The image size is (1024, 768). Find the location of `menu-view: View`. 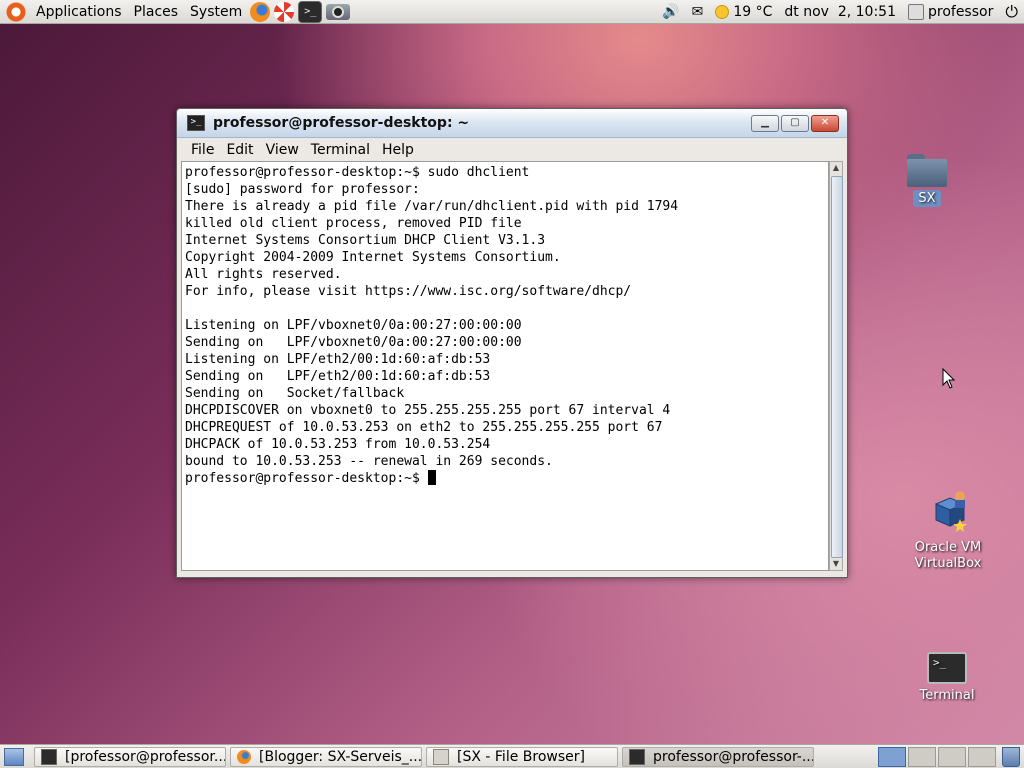

menu-view: View is located at coordinates (282, 150).